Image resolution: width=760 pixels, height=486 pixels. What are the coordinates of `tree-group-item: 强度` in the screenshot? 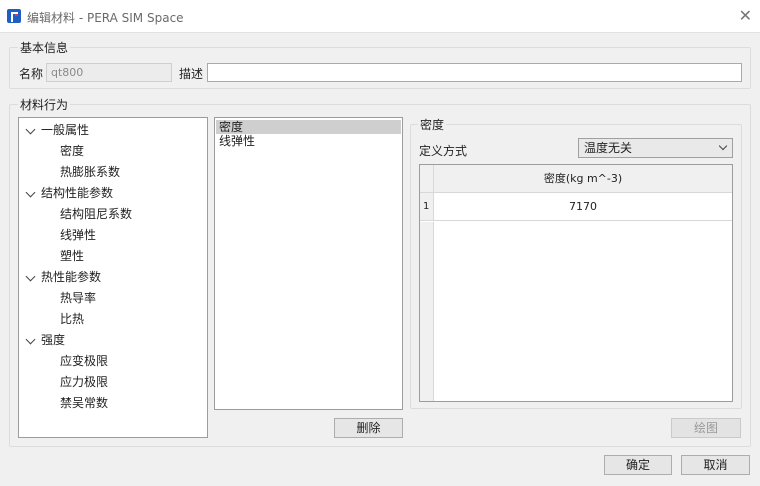 It's located at (45, 340).